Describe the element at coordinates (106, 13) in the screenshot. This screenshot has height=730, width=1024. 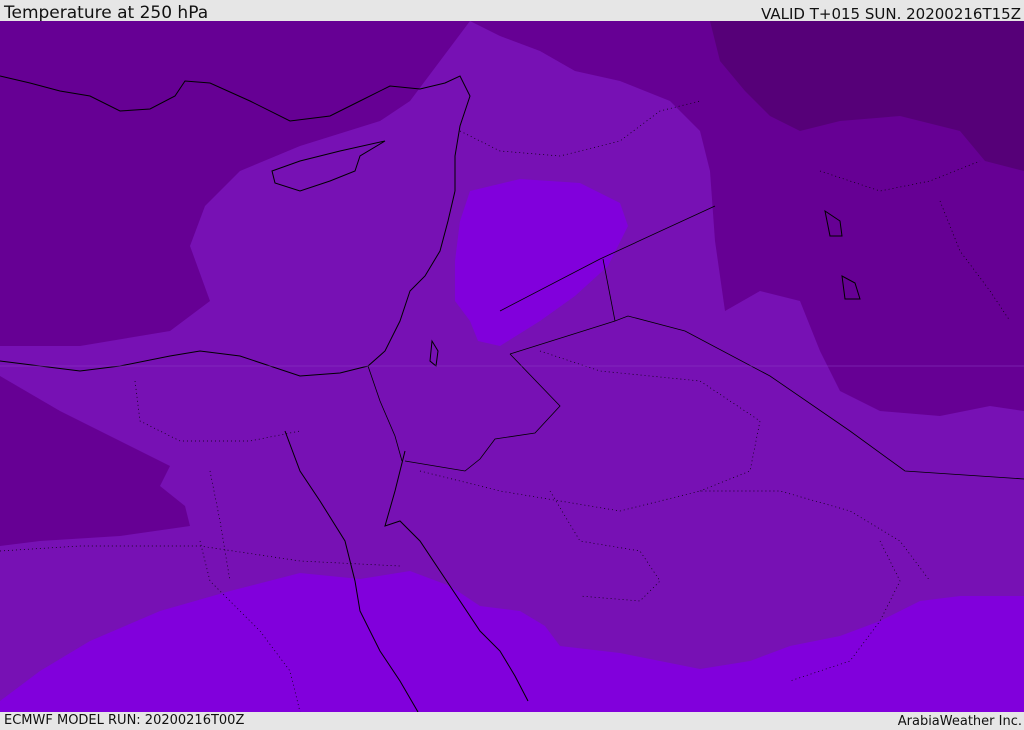
I see `map-title: Temperature at 250 hPa` at that location.